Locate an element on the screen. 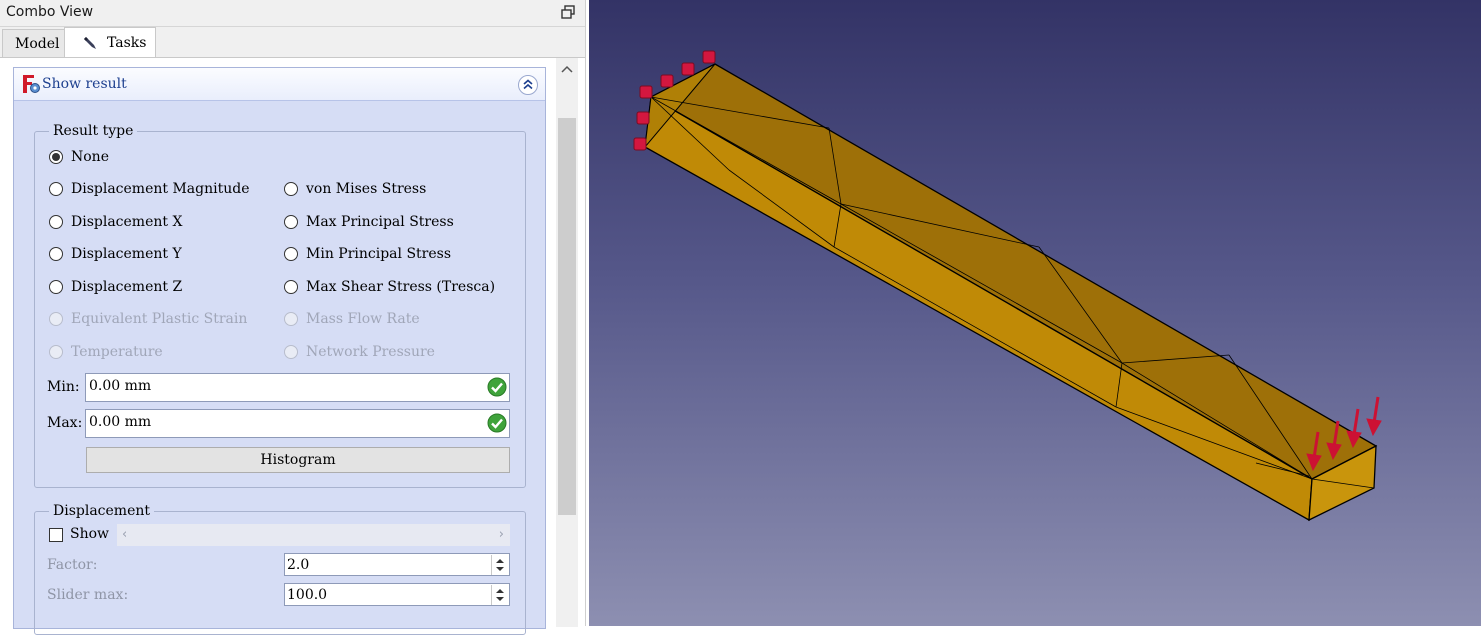 The height and width of the screenshot is (635, 1481). radio-label: Network Pressure is located at coordinates (370, 352).